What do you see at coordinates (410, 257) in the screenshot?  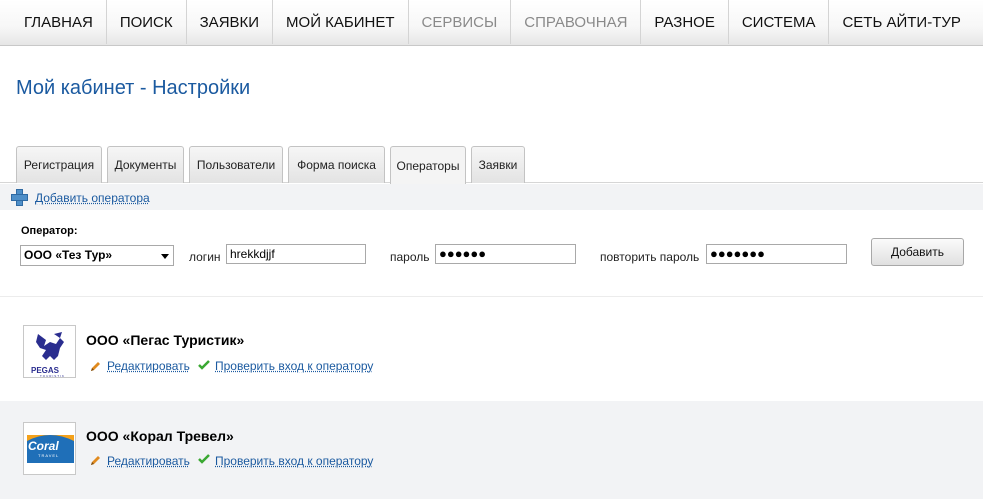 I see `password-label: пароль` at bounding box center [410, 257].